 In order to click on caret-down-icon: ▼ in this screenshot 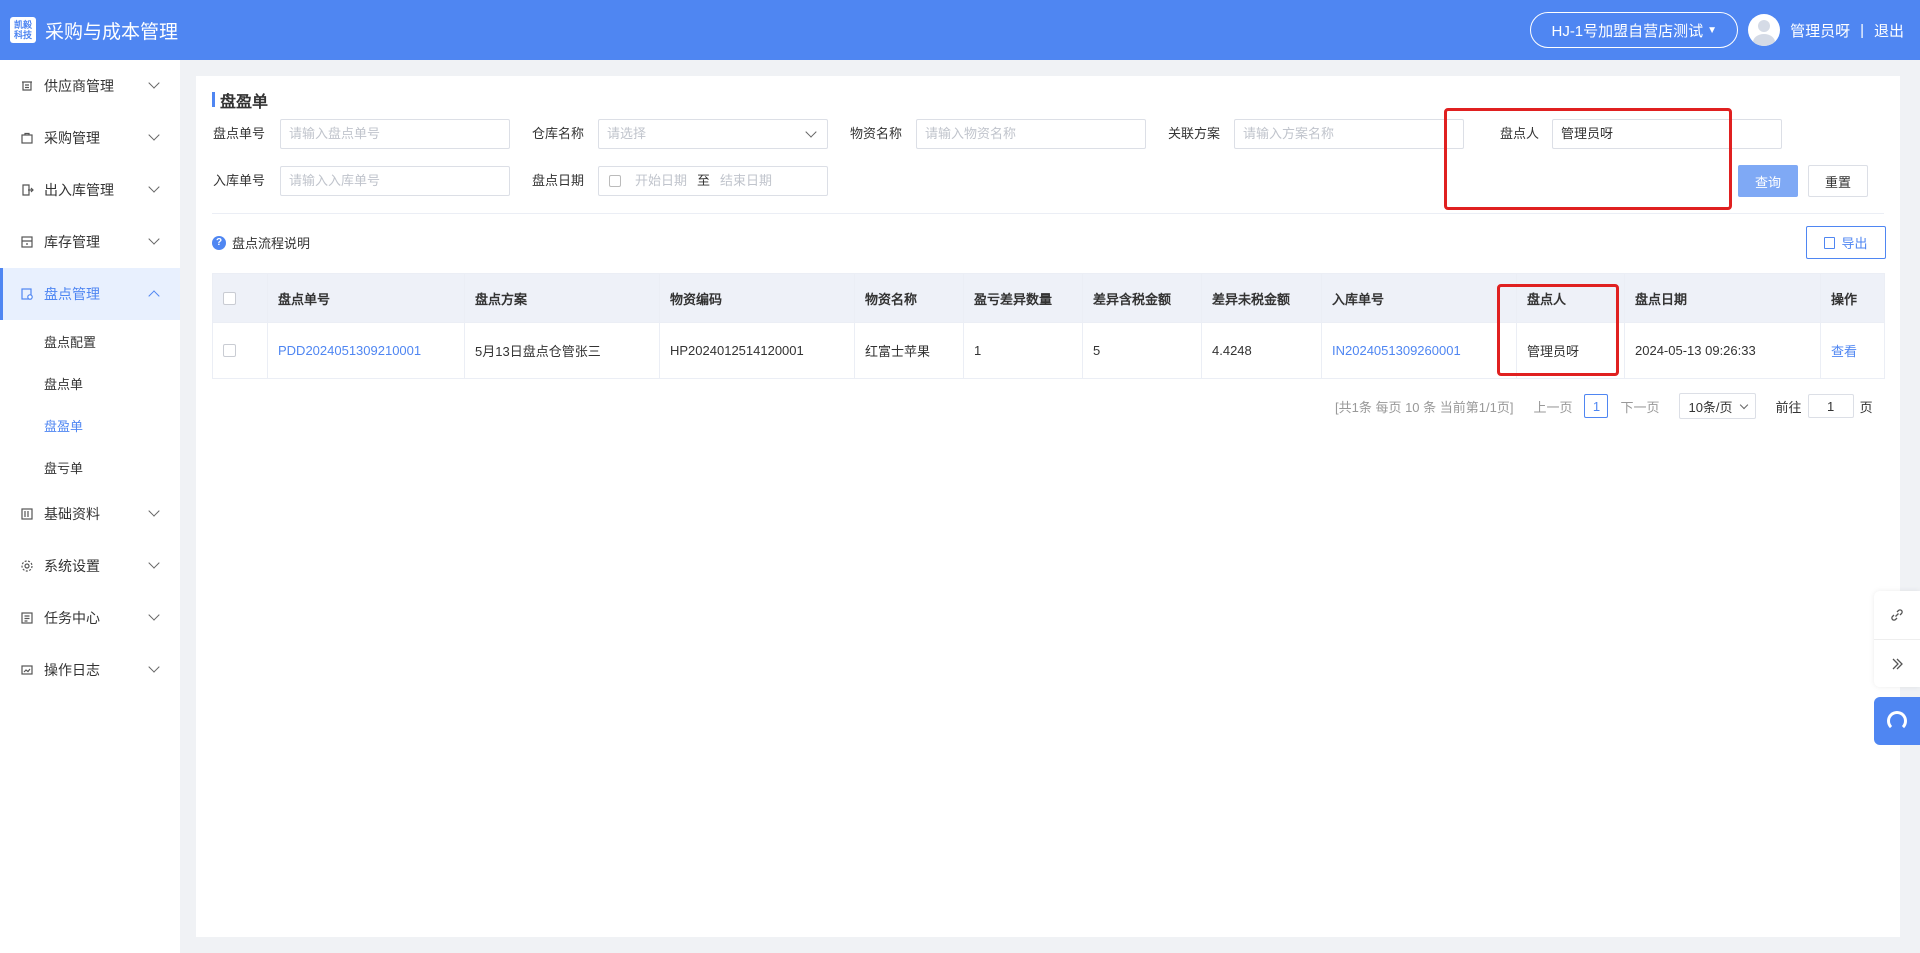, I will do `click(1712, 30)`.